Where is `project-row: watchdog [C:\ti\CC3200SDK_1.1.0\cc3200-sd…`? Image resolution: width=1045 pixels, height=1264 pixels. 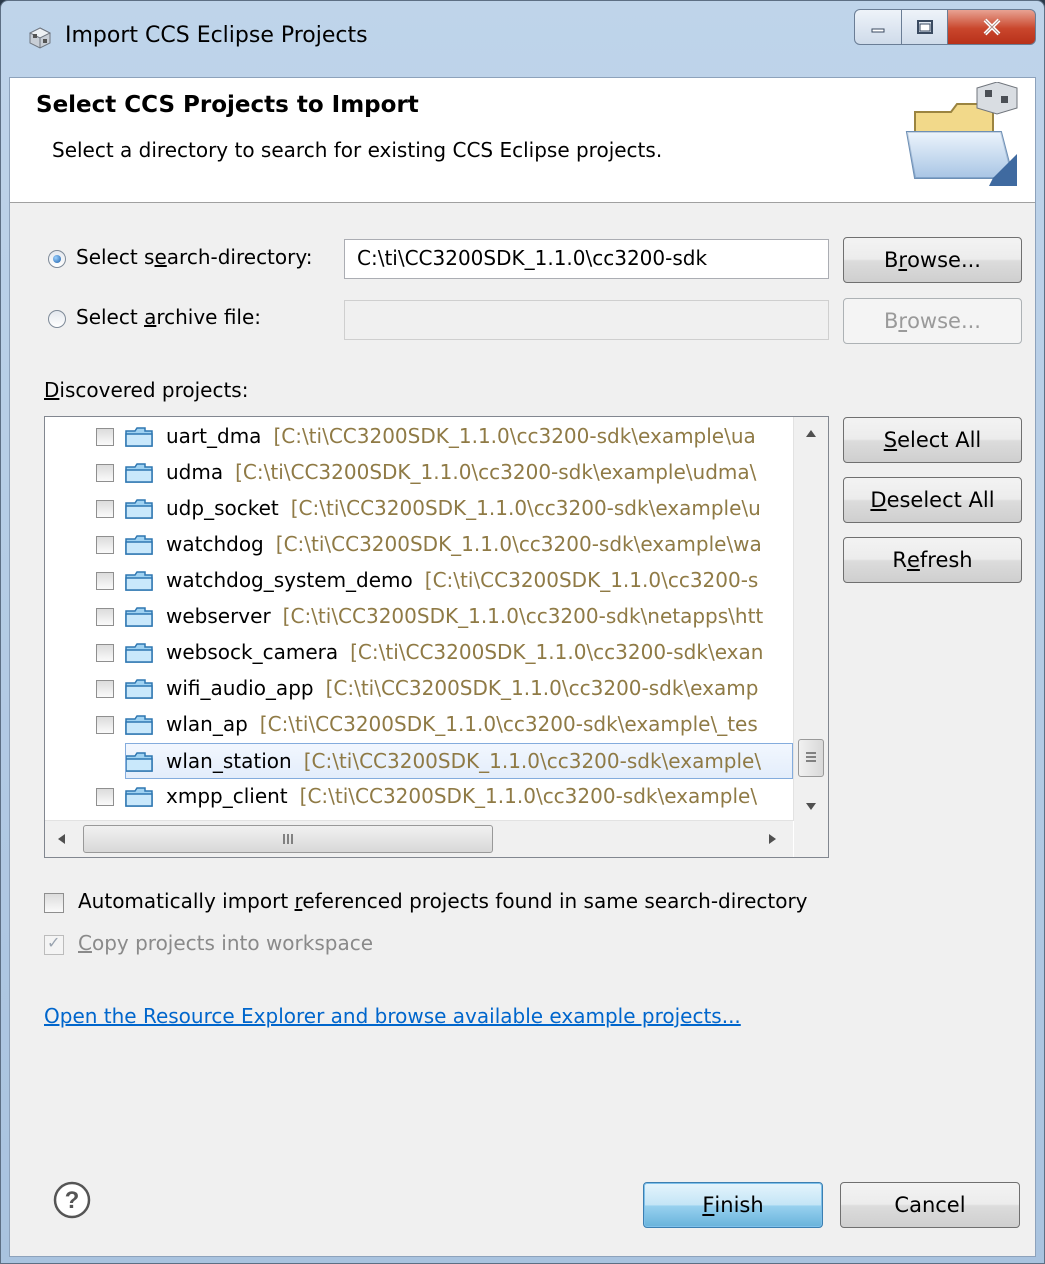 project-row: watchdog [C:\ti\CC3200SDK_1.1.0\cc3200-sd… is located at coordinates (419, 545).